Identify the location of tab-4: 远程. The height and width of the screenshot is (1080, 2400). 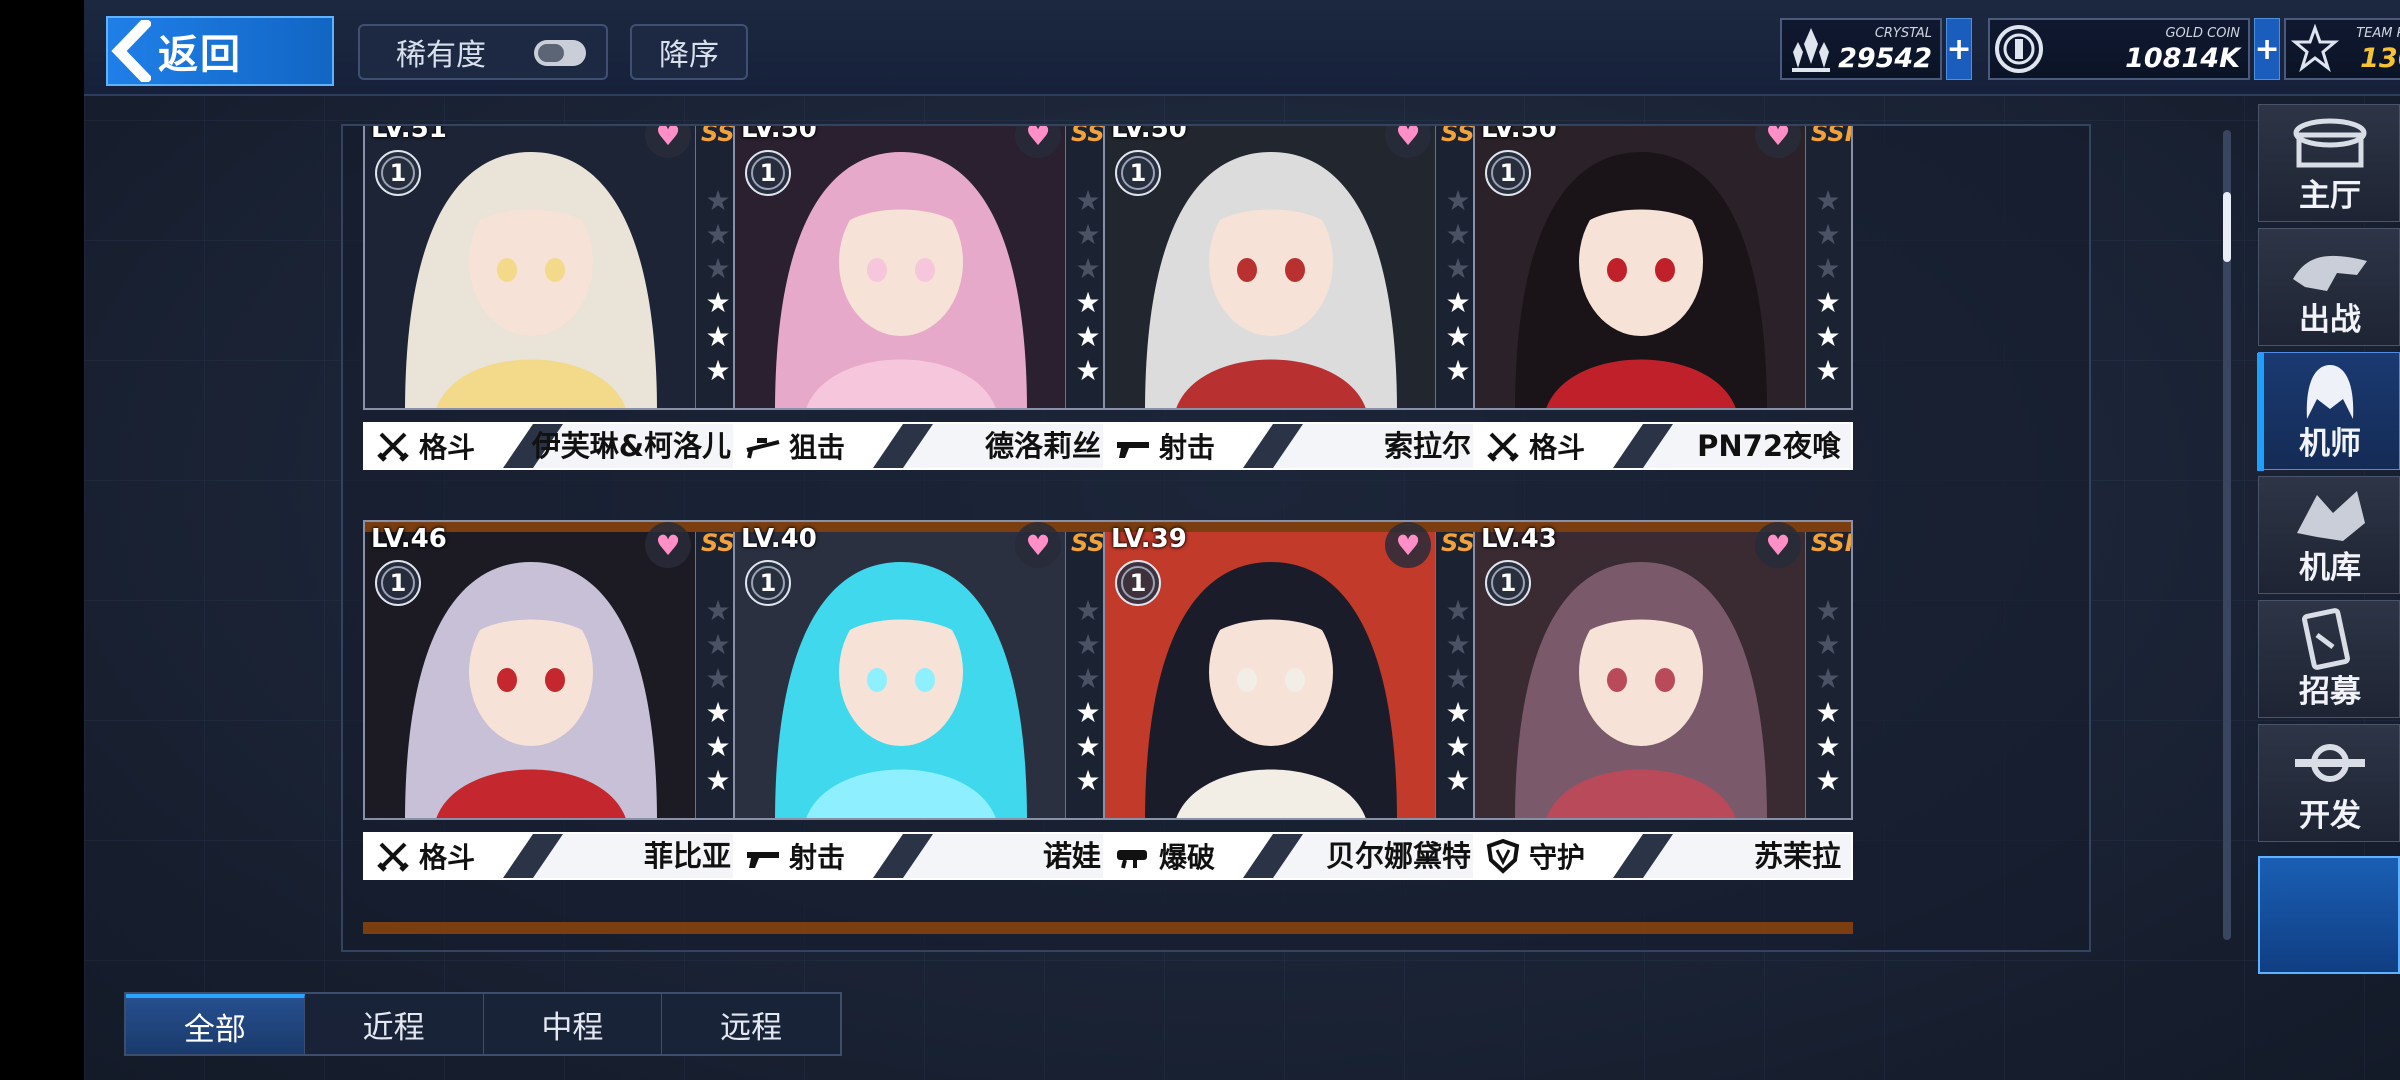
(751, 1024).